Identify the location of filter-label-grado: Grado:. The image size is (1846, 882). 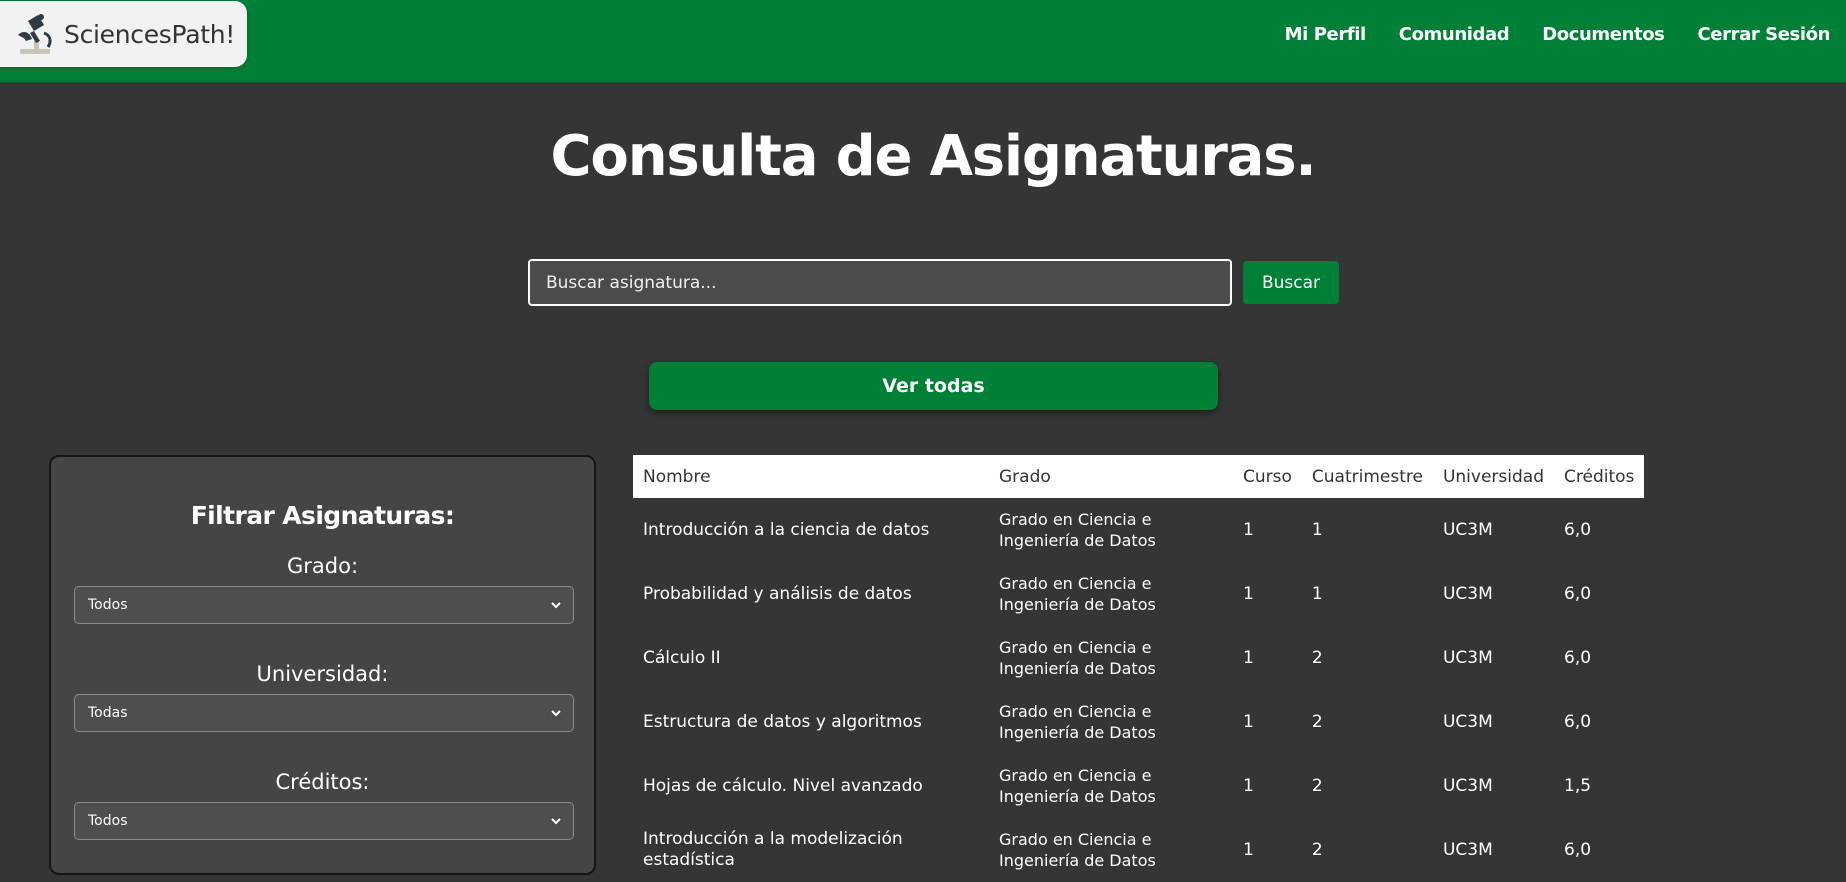
(322, 566).